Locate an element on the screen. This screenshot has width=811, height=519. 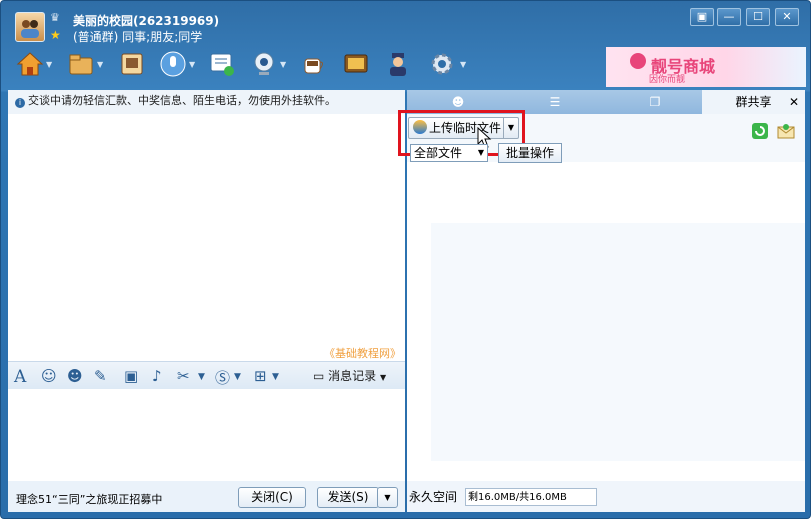
permanent-space-label: 永久空间 is located at coordinates (433, 497).